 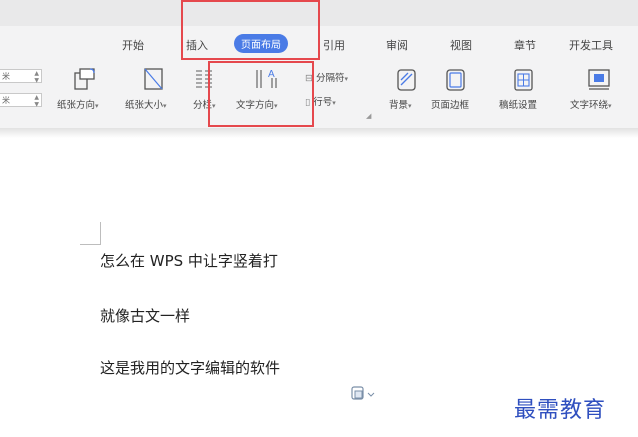 I want to click on orientation-icon, so click(x=84, y=79).